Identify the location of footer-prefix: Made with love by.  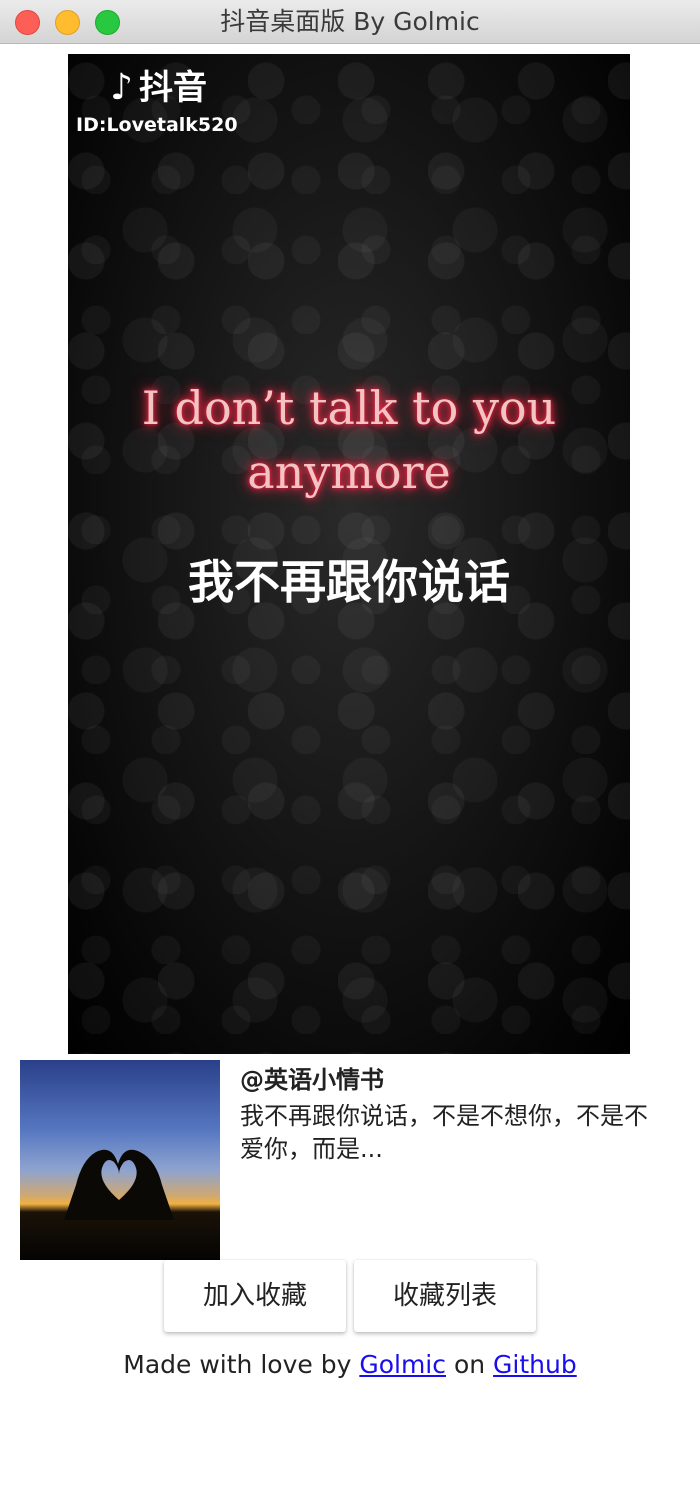
(237, 1364).